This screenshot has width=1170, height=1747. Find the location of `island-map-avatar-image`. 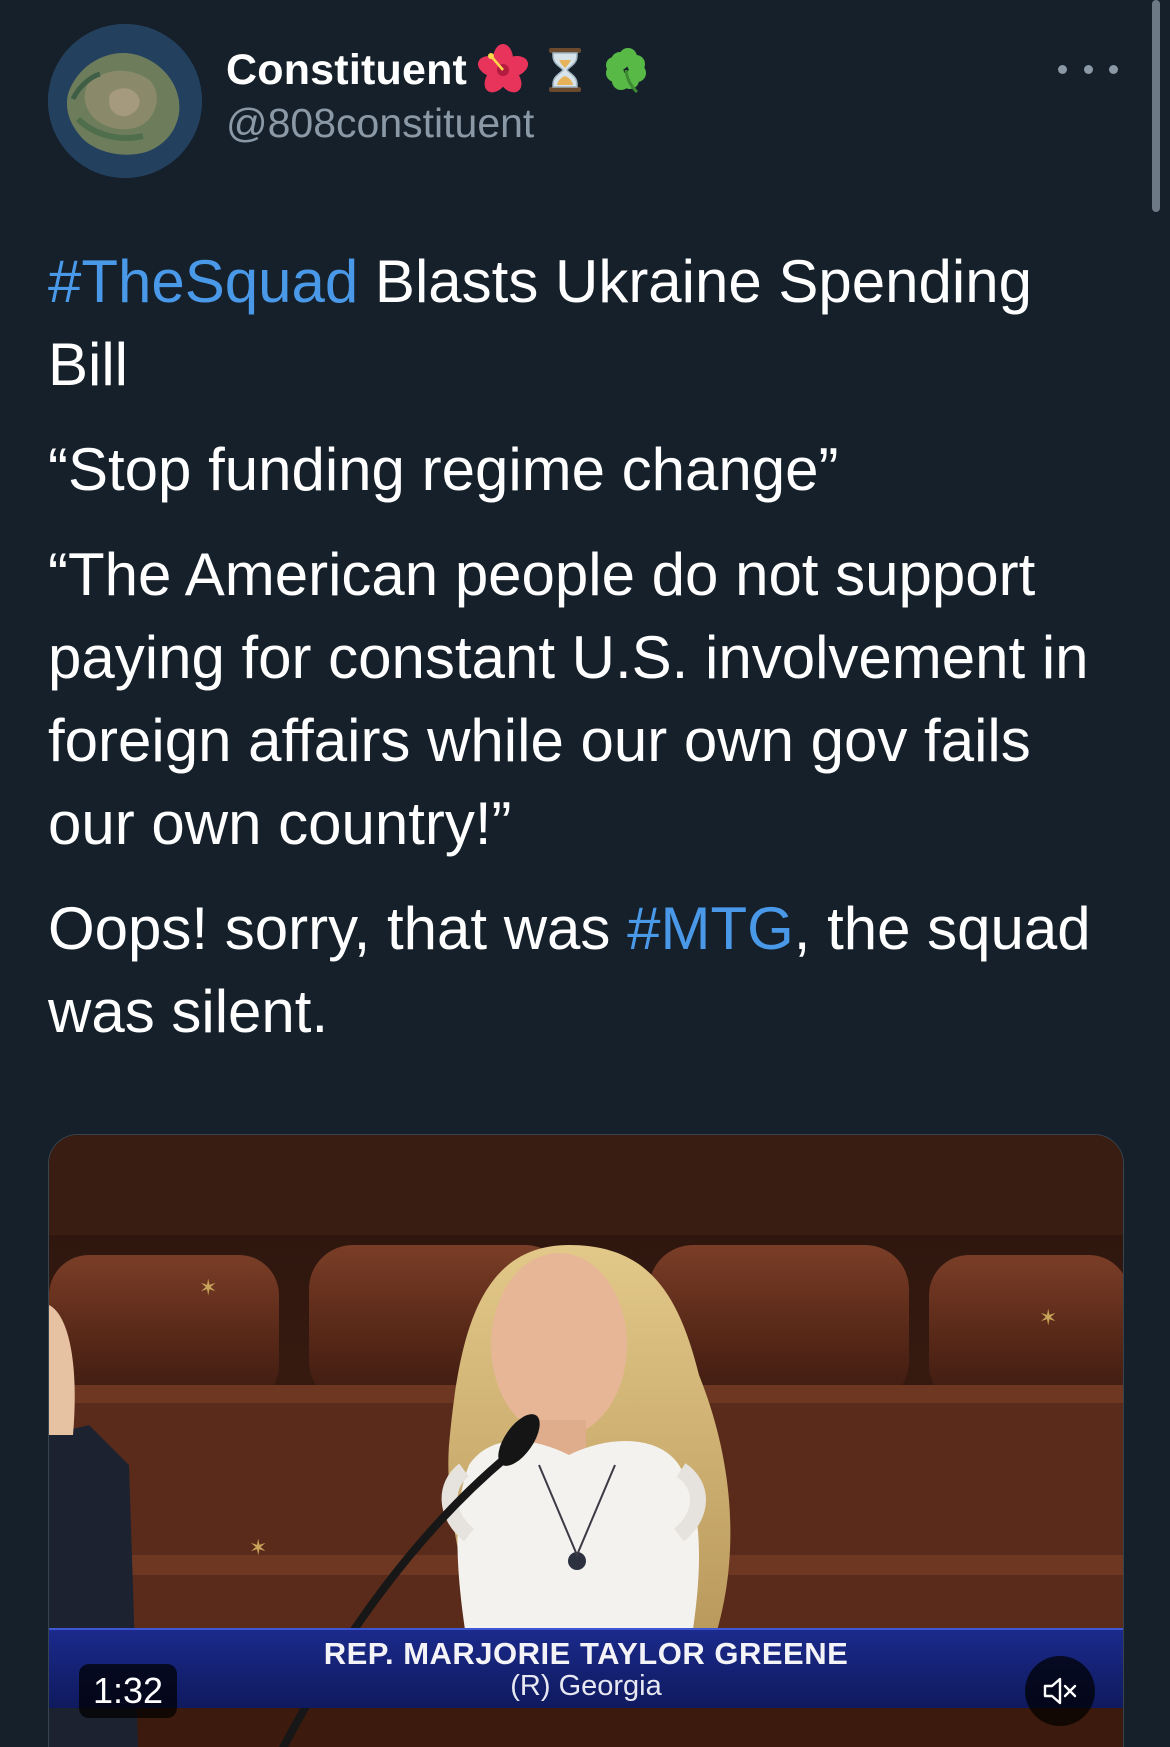

island-map-avatar-image is located at coordinates (125, 101).